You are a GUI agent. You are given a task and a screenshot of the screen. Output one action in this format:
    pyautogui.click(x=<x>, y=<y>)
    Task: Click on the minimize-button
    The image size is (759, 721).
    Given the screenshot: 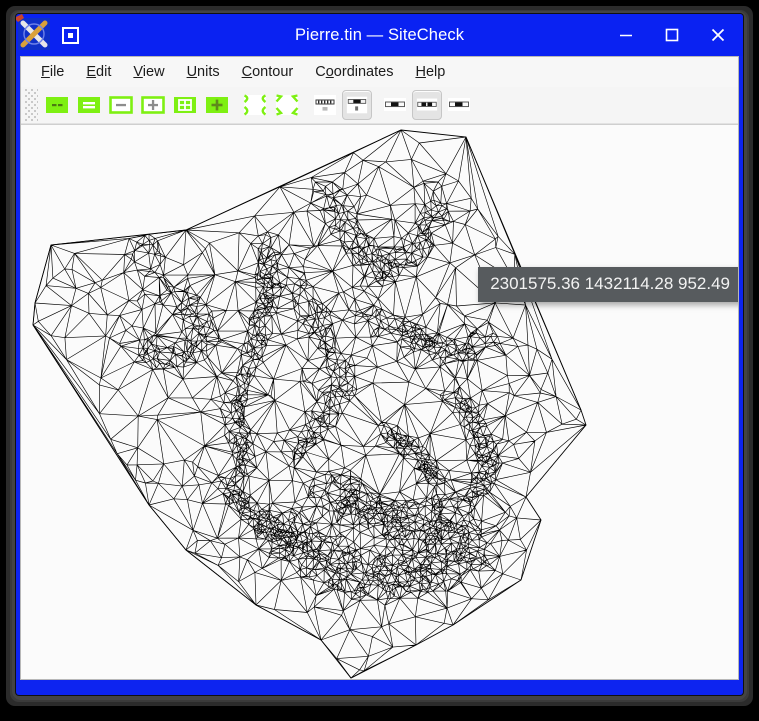 What is the action you would take?
    pyautogui.click(x=626, y=35)
    